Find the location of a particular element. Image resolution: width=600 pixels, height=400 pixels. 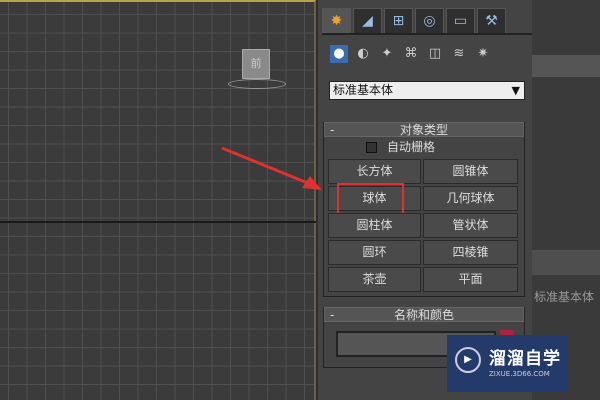

watermark: ▶ 溜溜自学 ZIXUE.3D66.COM is located at coordinates (507, 363).